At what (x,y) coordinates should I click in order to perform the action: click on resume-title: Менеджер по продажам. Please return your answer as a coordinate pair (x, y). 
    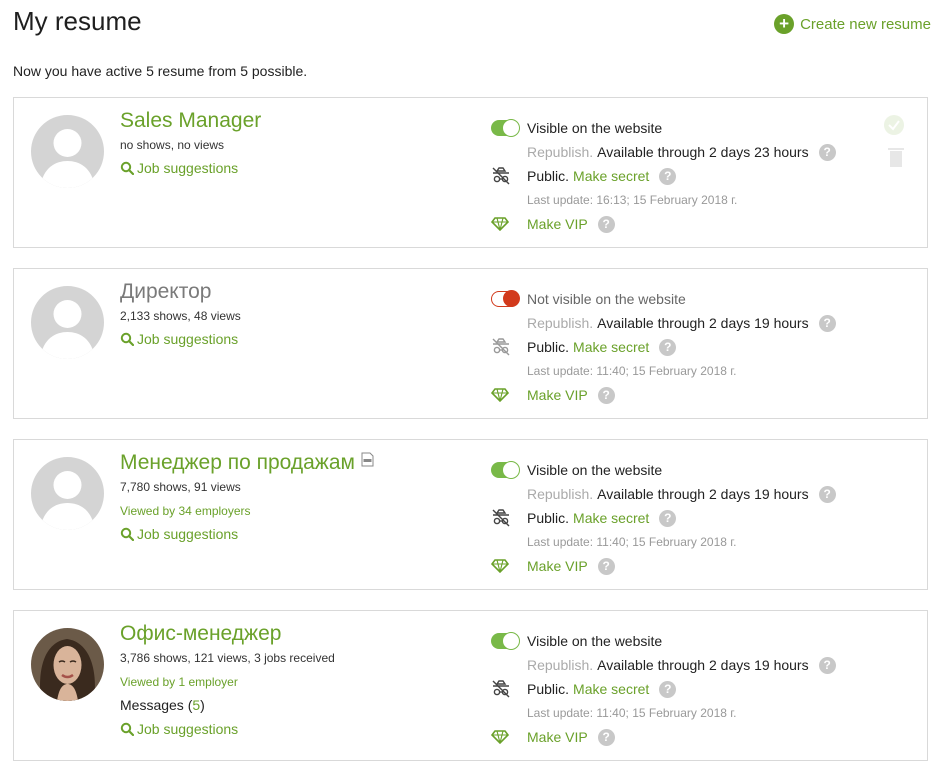
    Looking at the image, I should click on (237, 462).